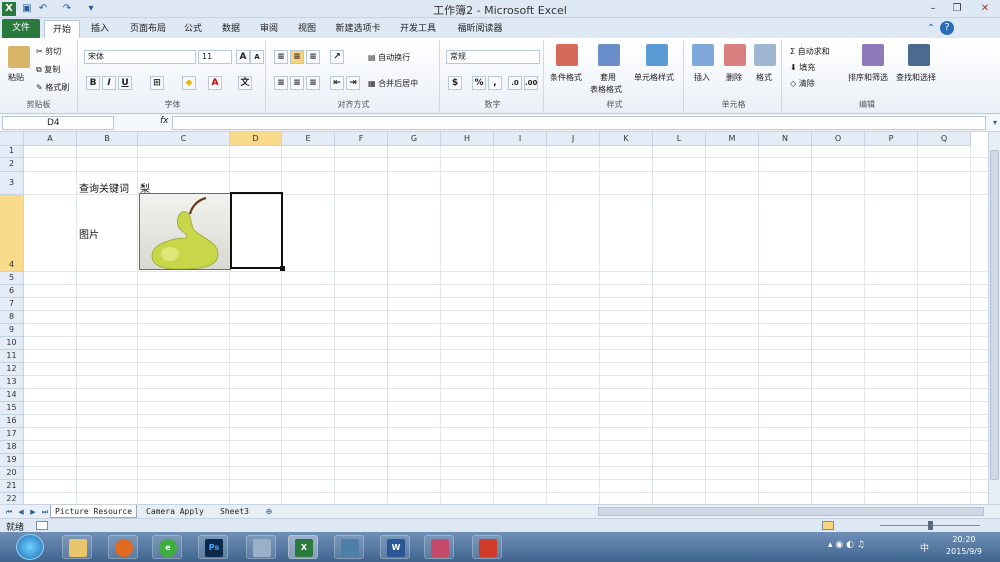 The width and height of the screenshot is (1000, 562). I want to click on grow-font-icon: A, so click(243, 57).